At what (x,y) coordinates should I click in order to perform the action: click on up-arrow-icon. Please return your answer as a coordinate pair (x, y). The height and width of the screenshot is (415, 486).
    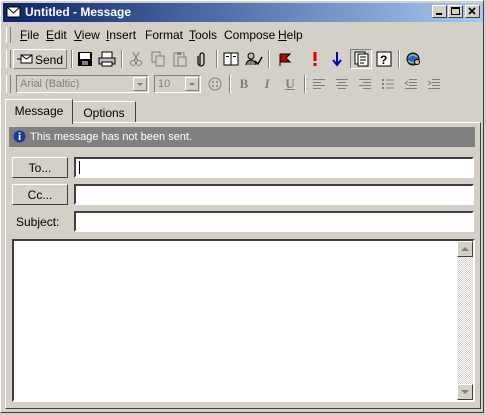
    Looking at the image, I should click on (465, 249).